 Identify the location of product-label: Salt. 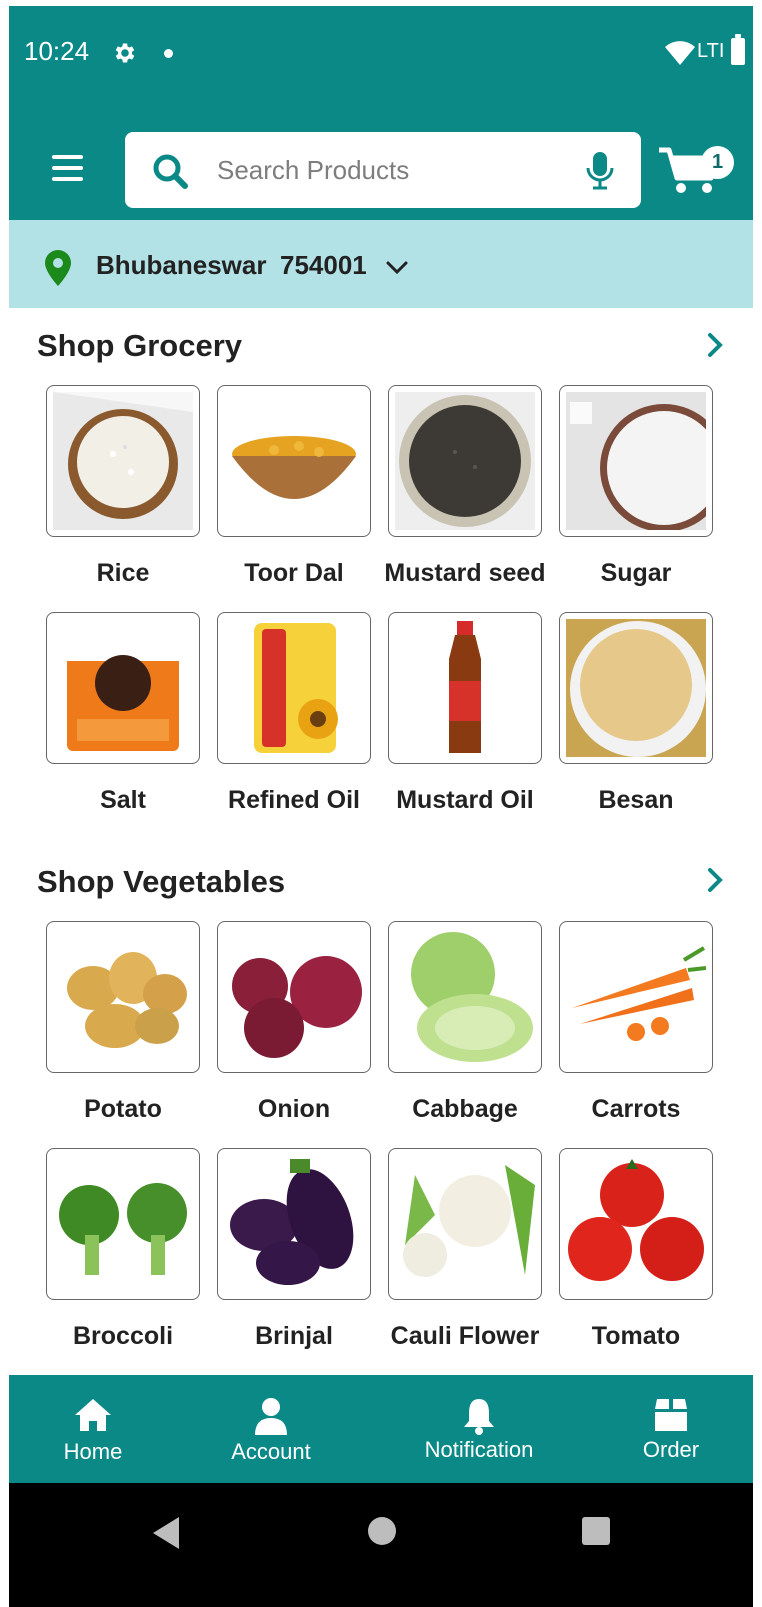
(123, 800).